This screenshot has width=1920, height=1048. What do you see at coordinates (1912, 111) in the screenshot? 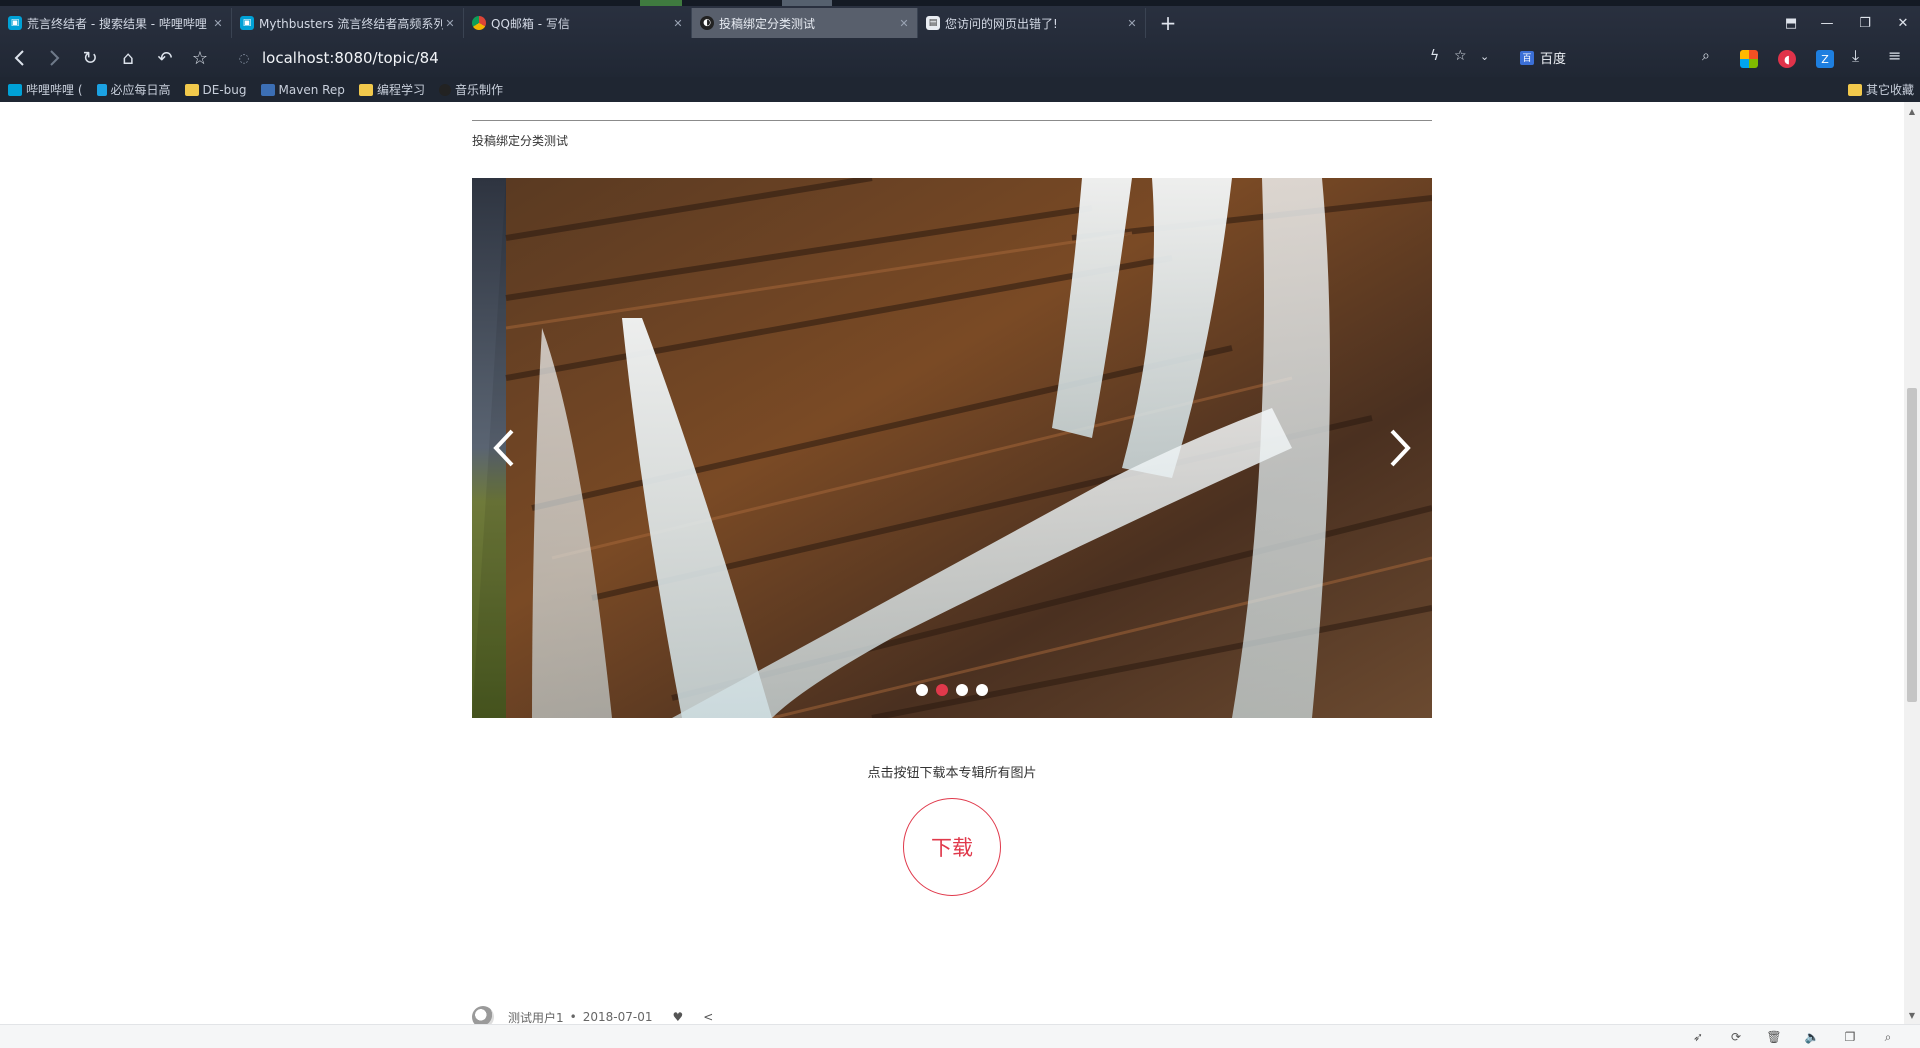
I see `scroll-up-icon: ▲` at bounding box center [1912, 111].